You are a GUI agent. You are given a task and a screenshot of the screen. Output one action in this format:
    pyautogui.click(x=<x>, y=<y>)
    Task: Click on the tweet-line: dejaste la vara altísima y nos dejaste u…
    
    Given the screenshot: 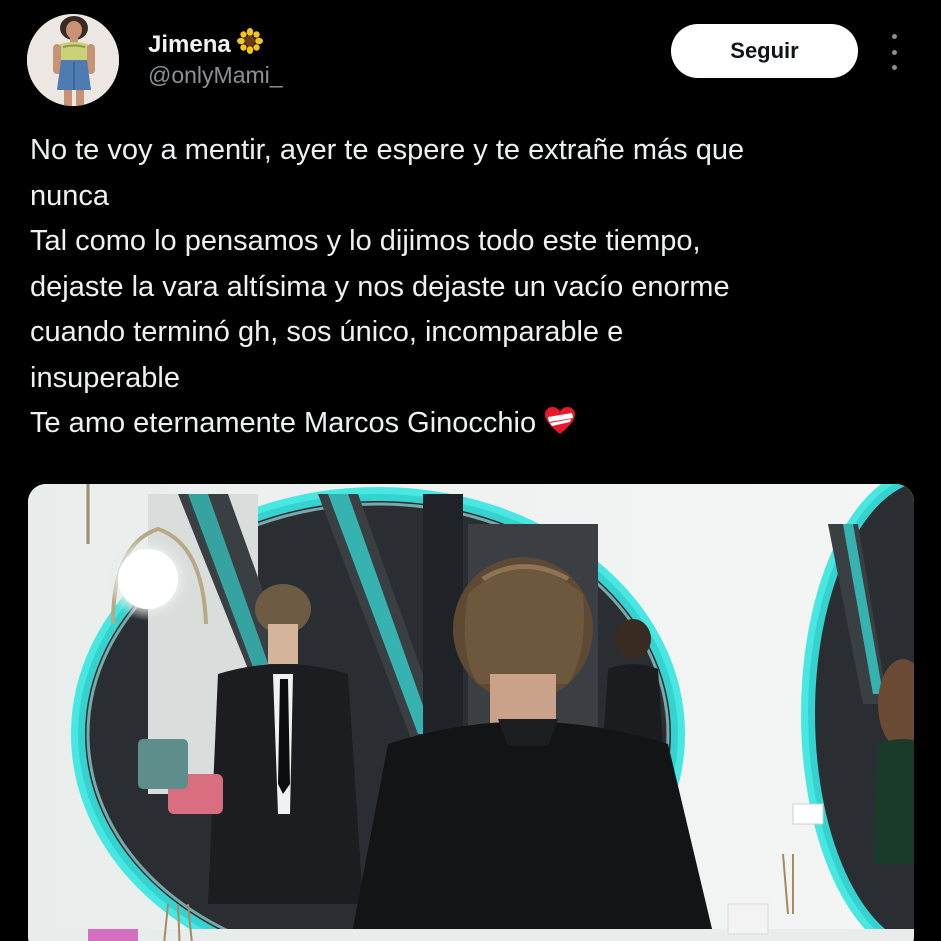 What is the action you would take?
    pyautogui.click(x=380, y=286)
    